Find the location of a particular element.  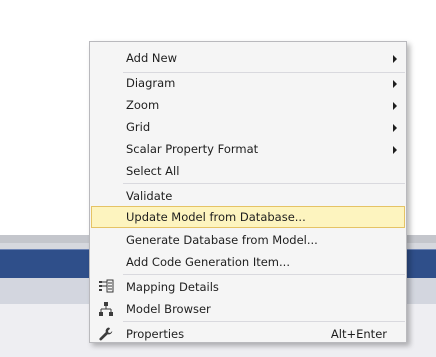

wrench-icon is located at coordinates (106, 334).